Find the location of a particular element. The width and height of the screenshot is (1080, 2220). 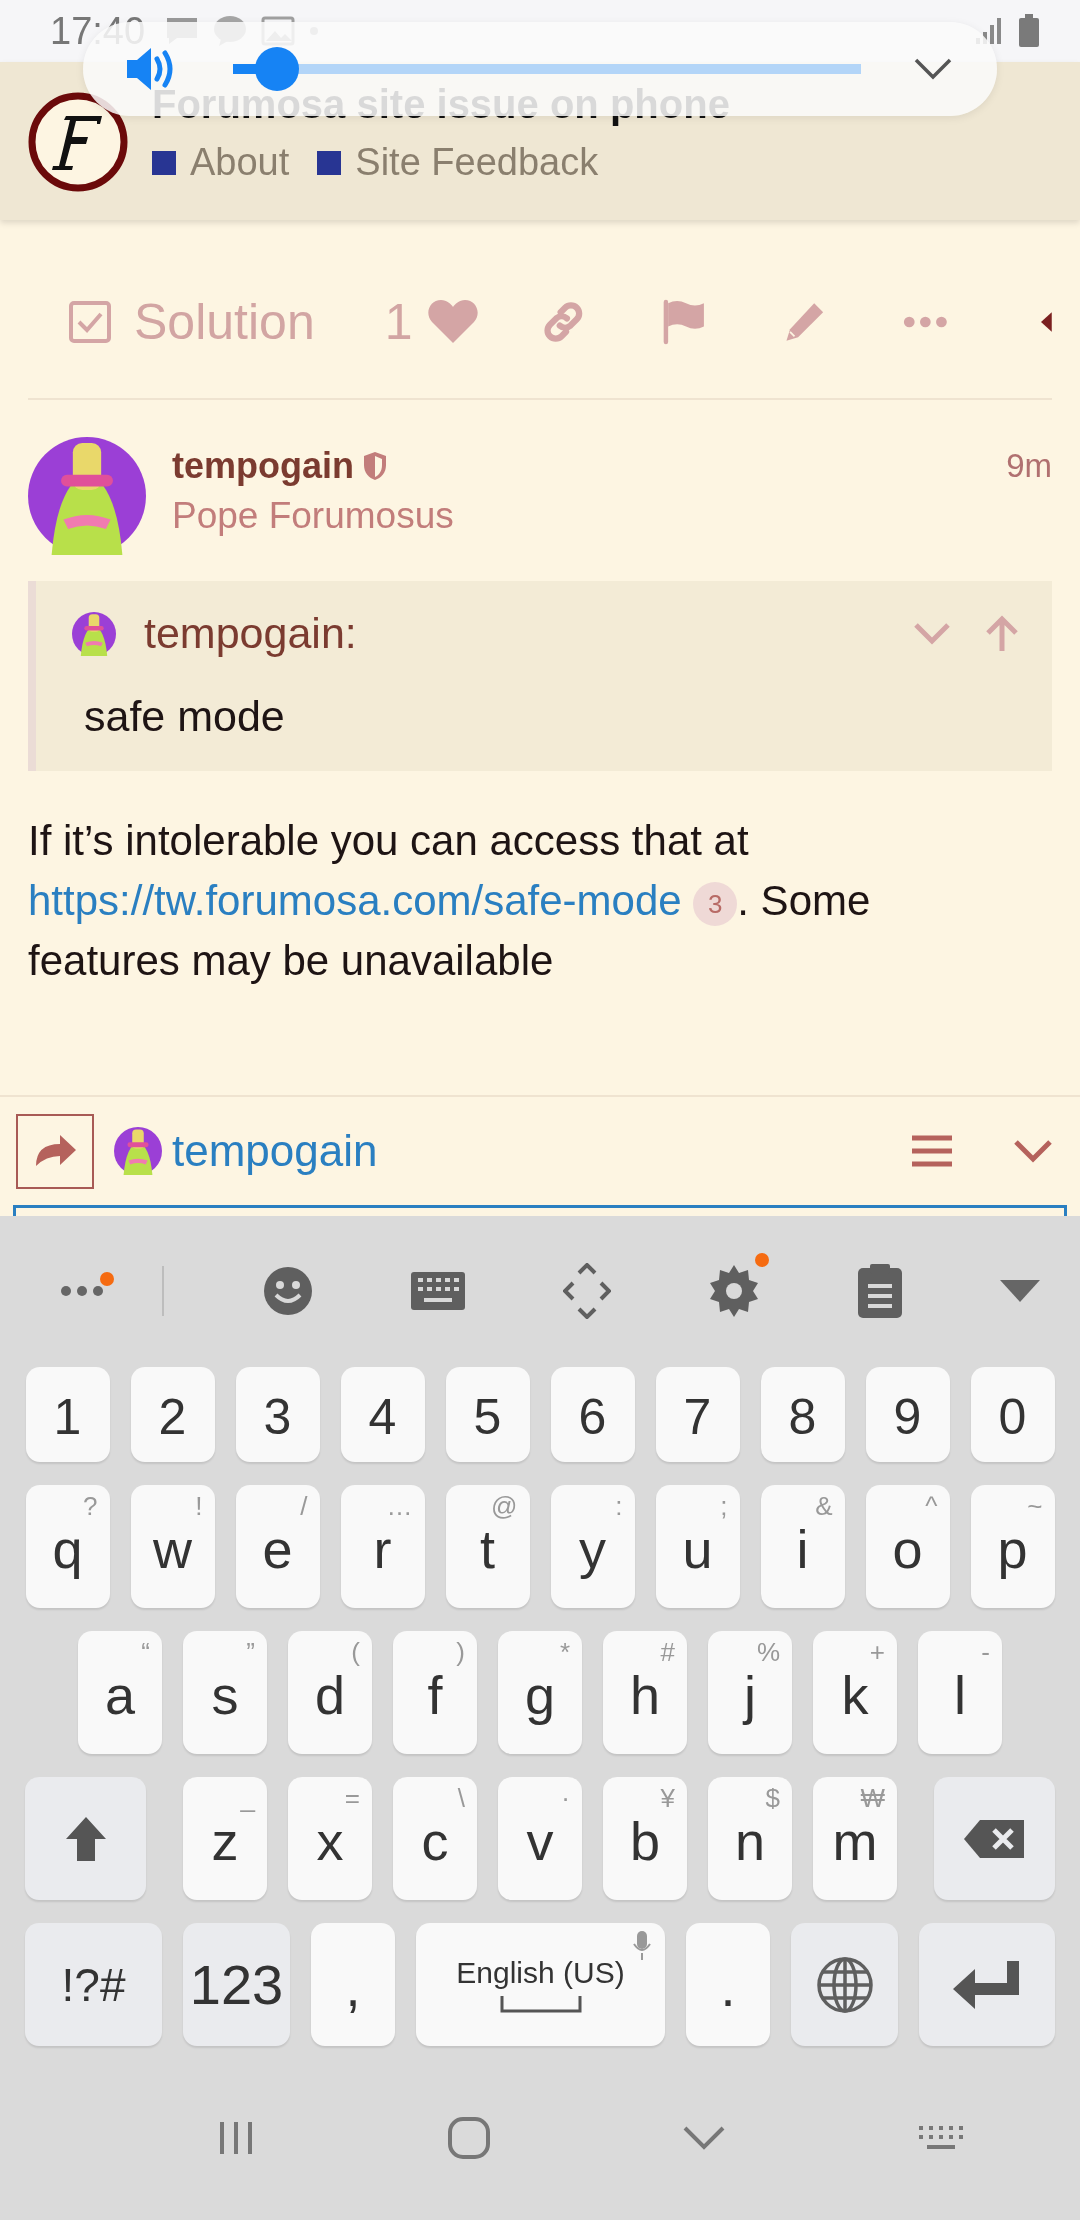

keyboard-key: t @ is located at coordinates (487, 1546).